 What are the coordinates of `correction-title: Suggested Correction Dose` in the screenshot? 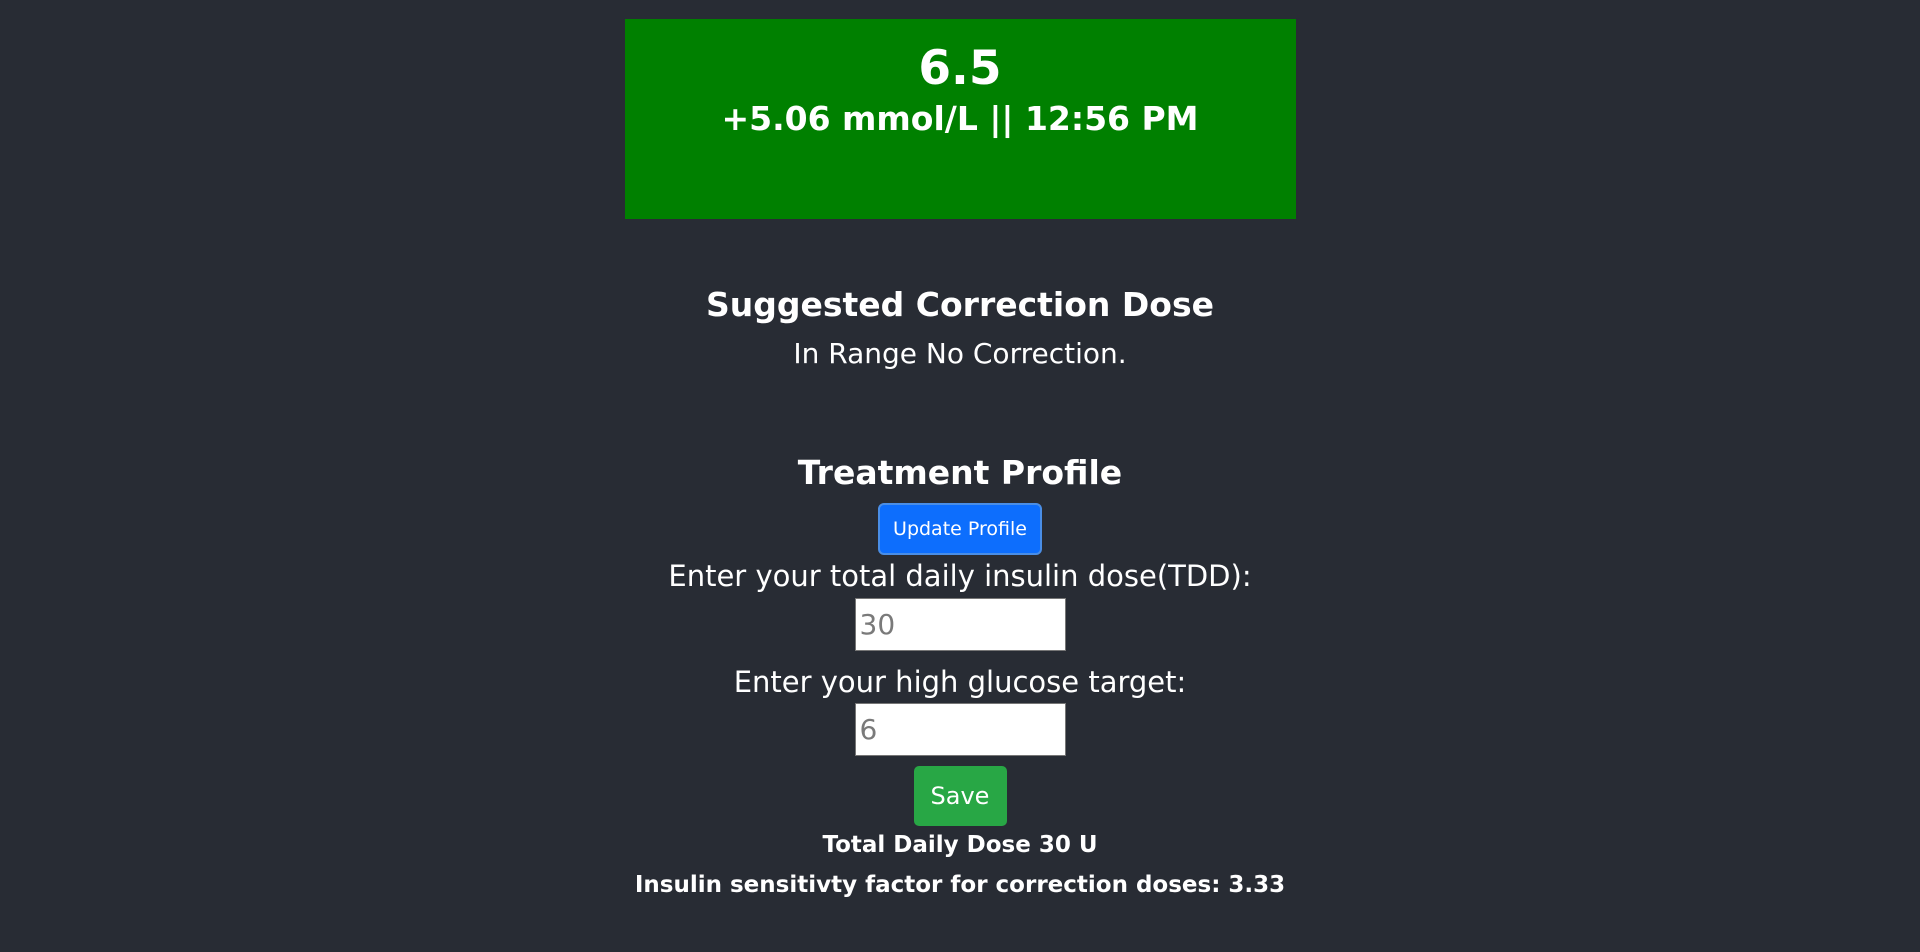 It's located at (959, 304).